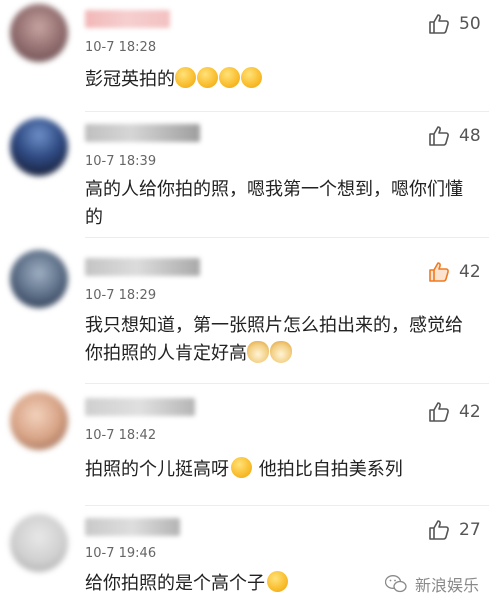 The height and width of the screenshot is (610, 489). I want to click on comment-text: 彭冠英拍的, so click(282, 80).